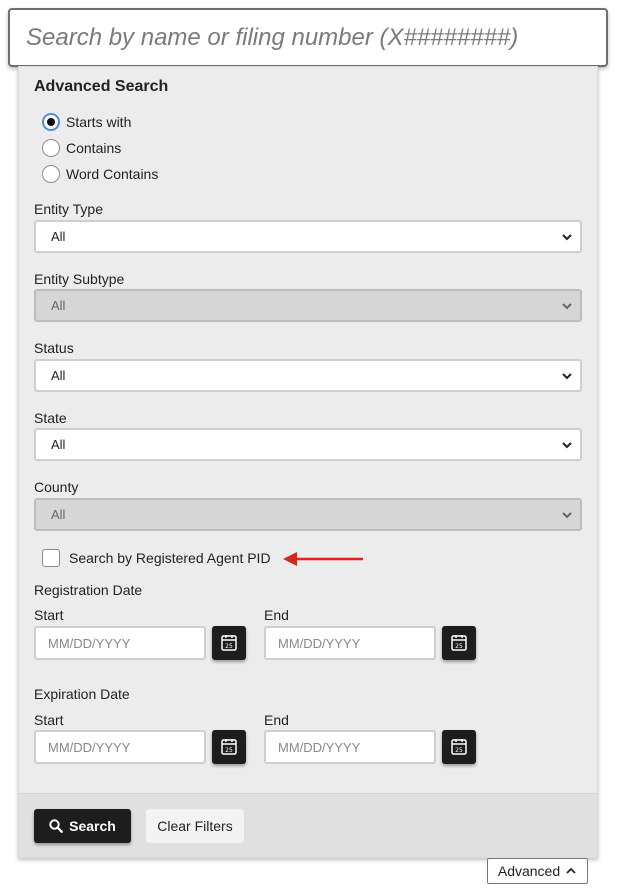  What do you see at coordinates (56, 487) in the screenshot?
I see `county-label: County` at bounding box center [56, 487].